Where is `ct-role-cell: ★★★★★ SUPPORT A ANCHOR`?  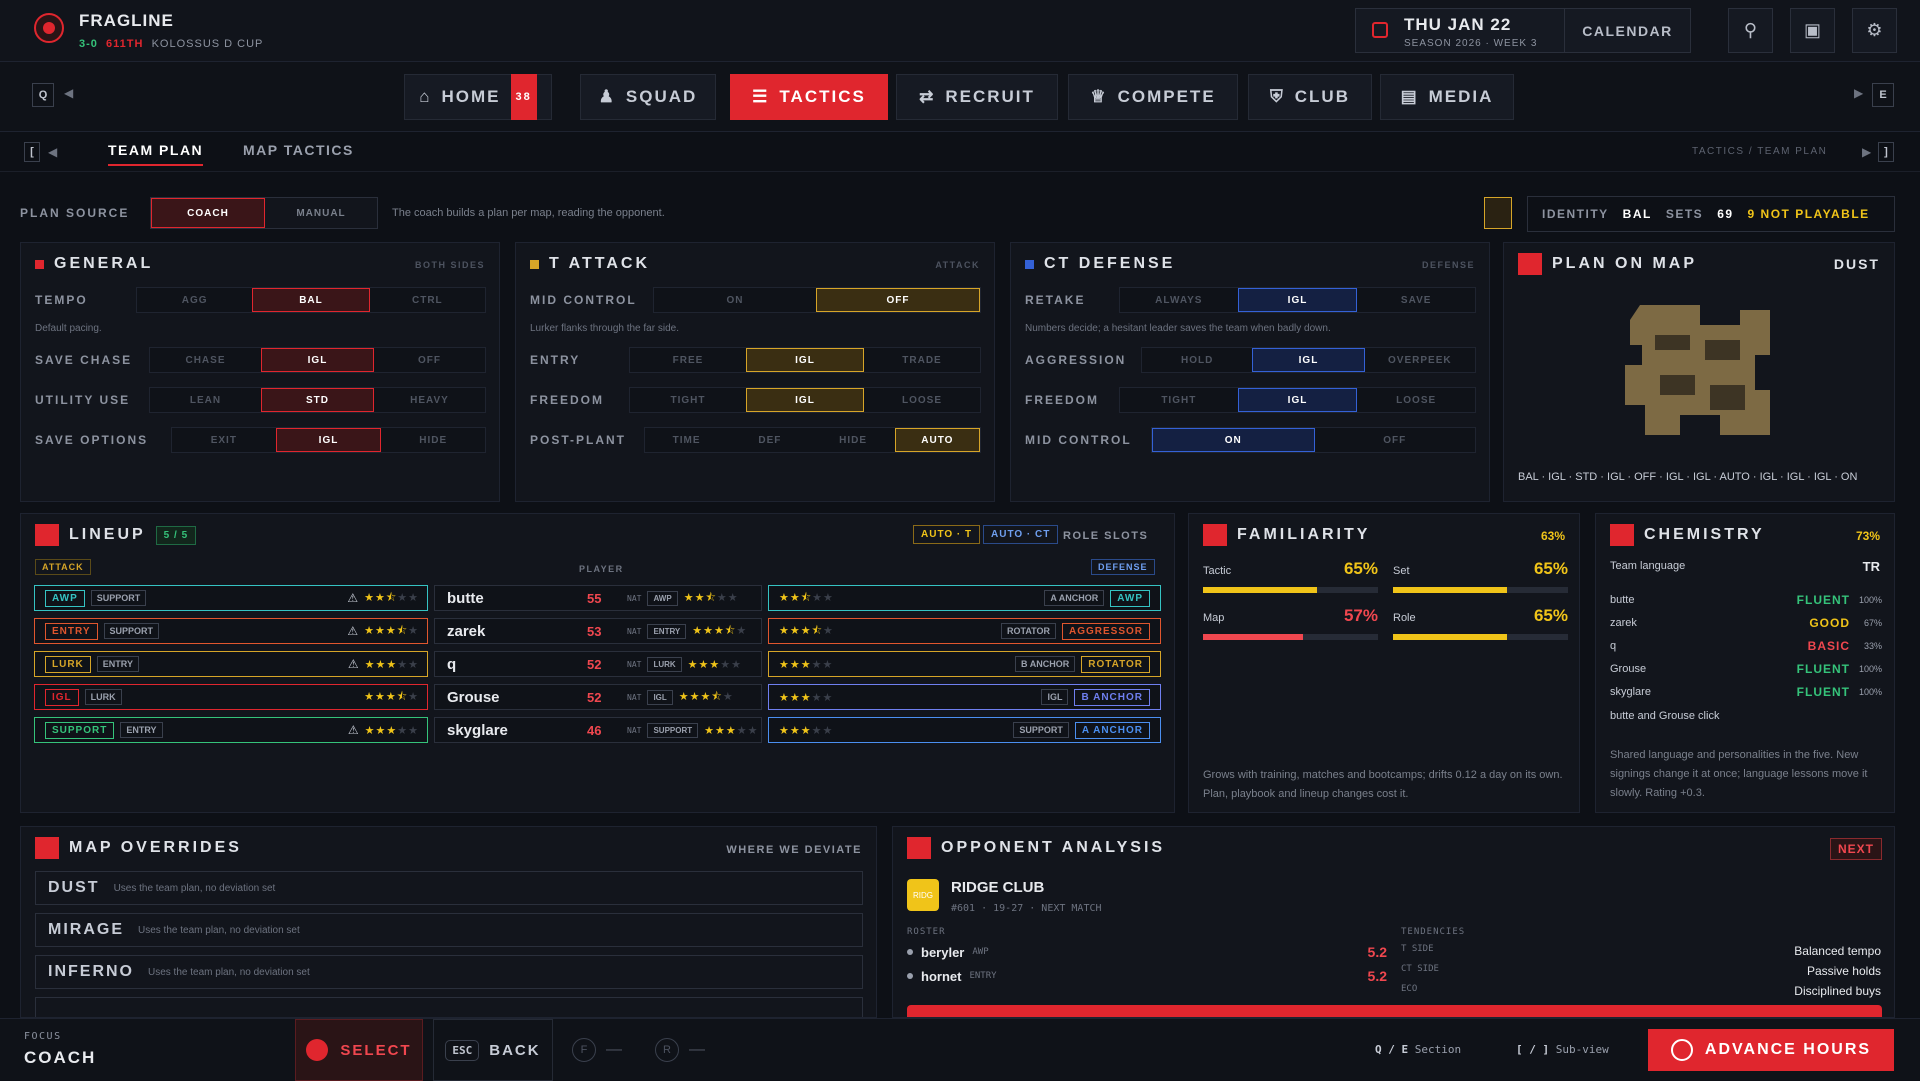
ct-role-cell: ★★★★★ SUPPORT A ANCHOR is located at coordinates (964, 730).